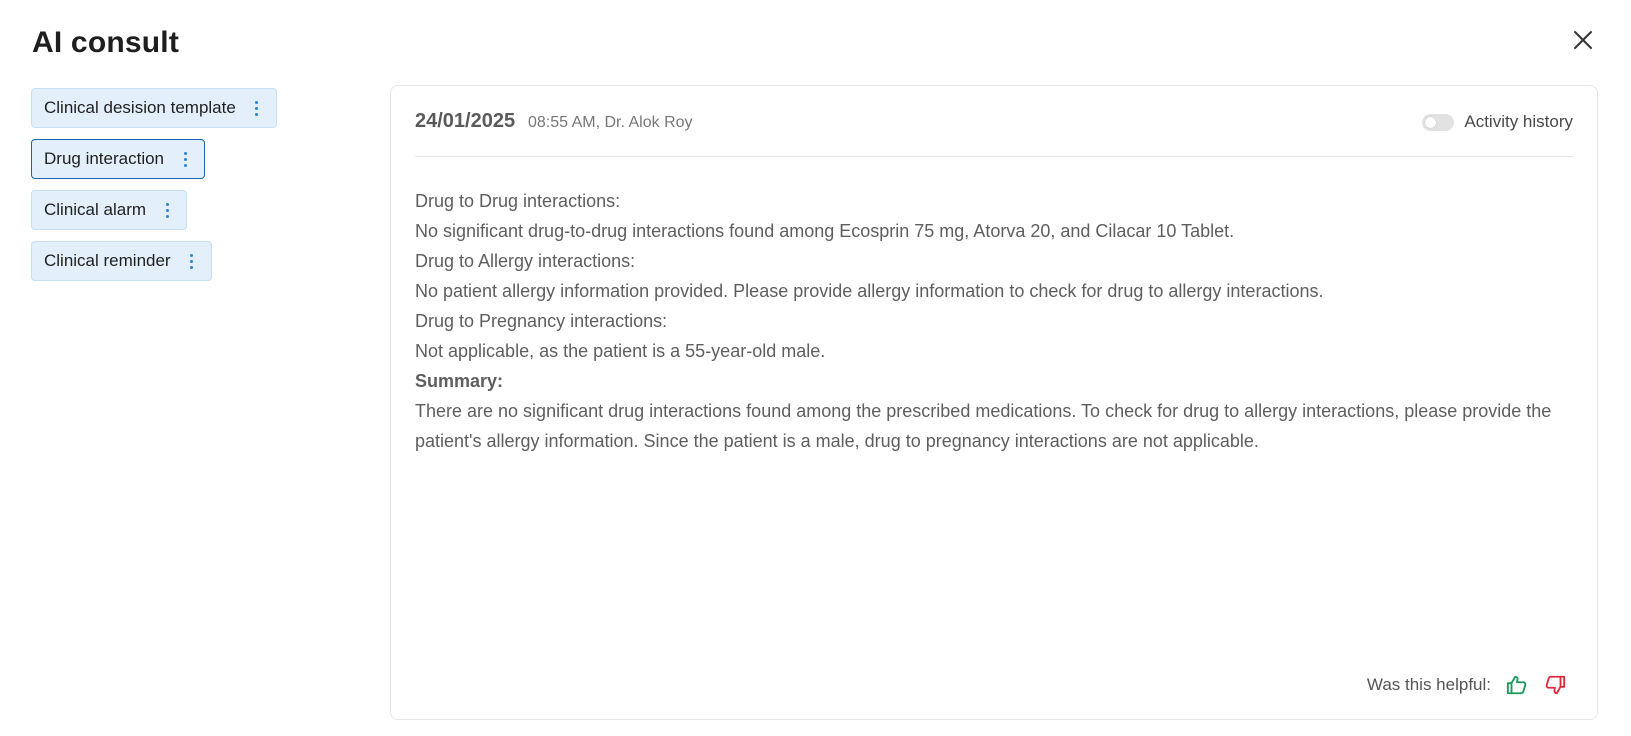  What do you see at coordinates (1431, 122) in the screenshot?
I see `toggle-knob` at bounding box center [1431, 122].